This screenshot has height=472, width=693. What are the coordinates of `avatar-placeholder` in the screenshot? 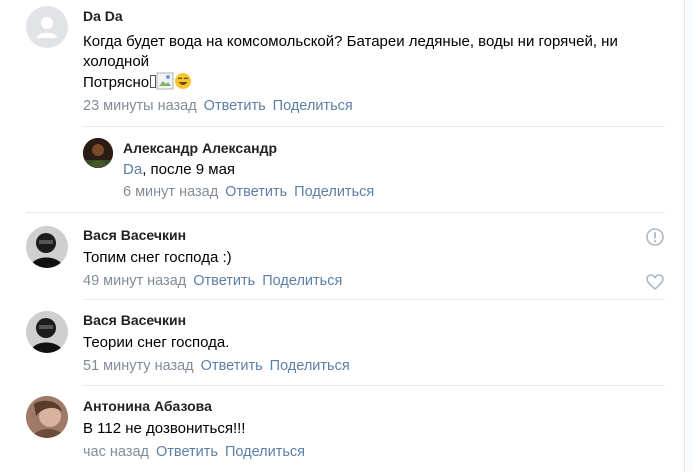 It's located at (47, 27).